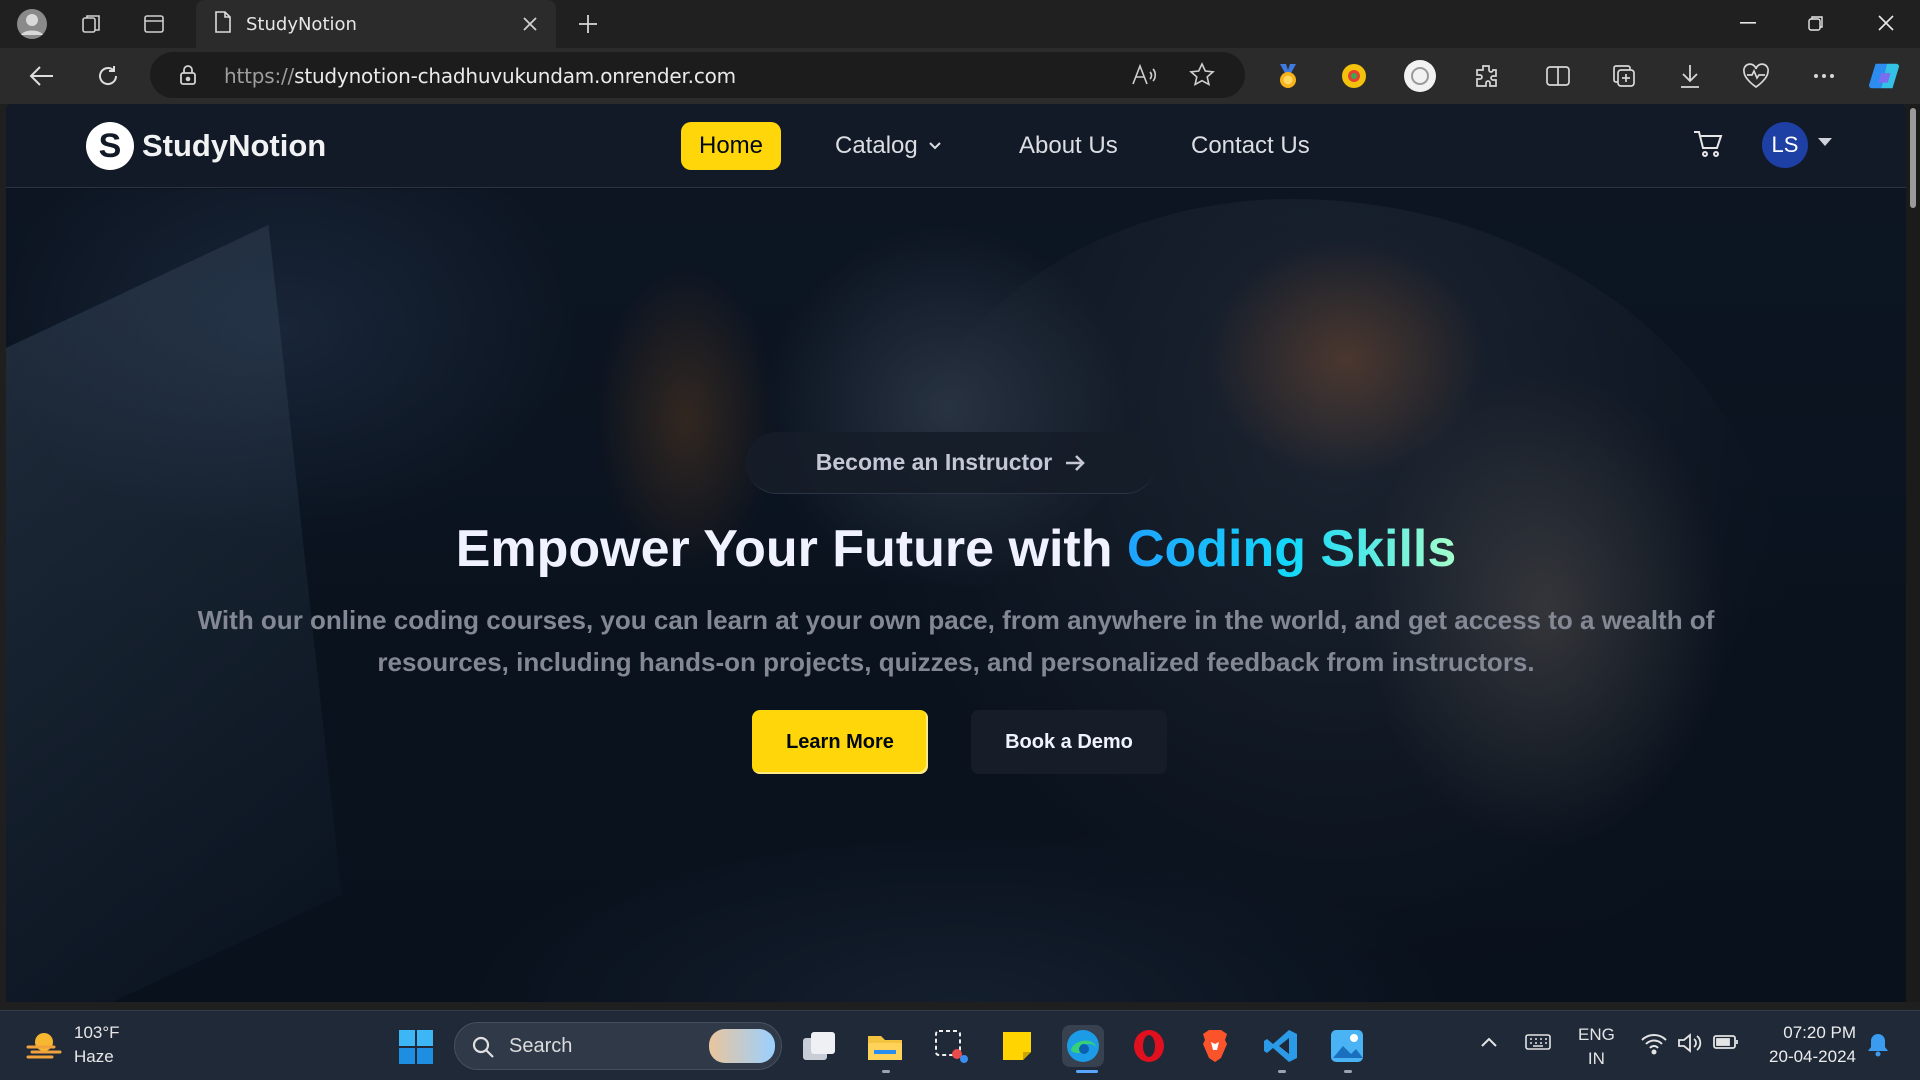 Image resolution: width=1920 pixels, height=1080 pixels. I want to click on extensions-icon, so click(1486, 76).